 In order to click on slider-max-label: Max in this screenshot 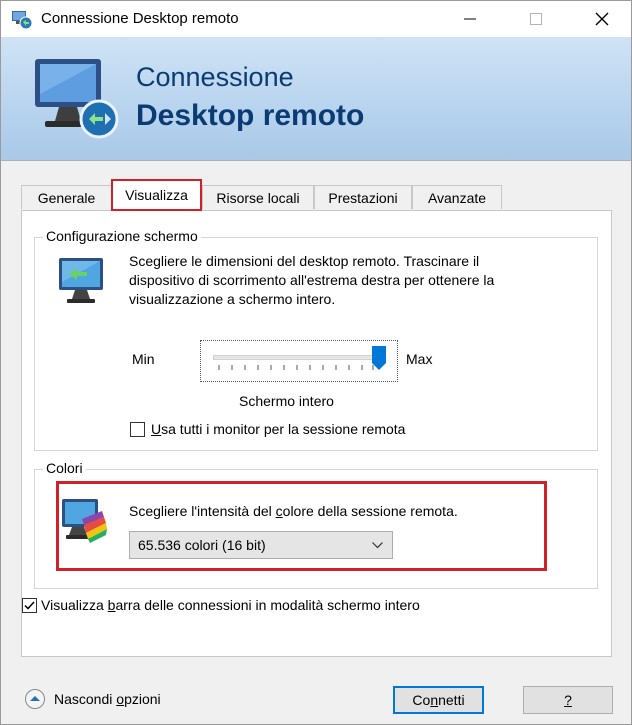, I will do `click(419, 359)`.